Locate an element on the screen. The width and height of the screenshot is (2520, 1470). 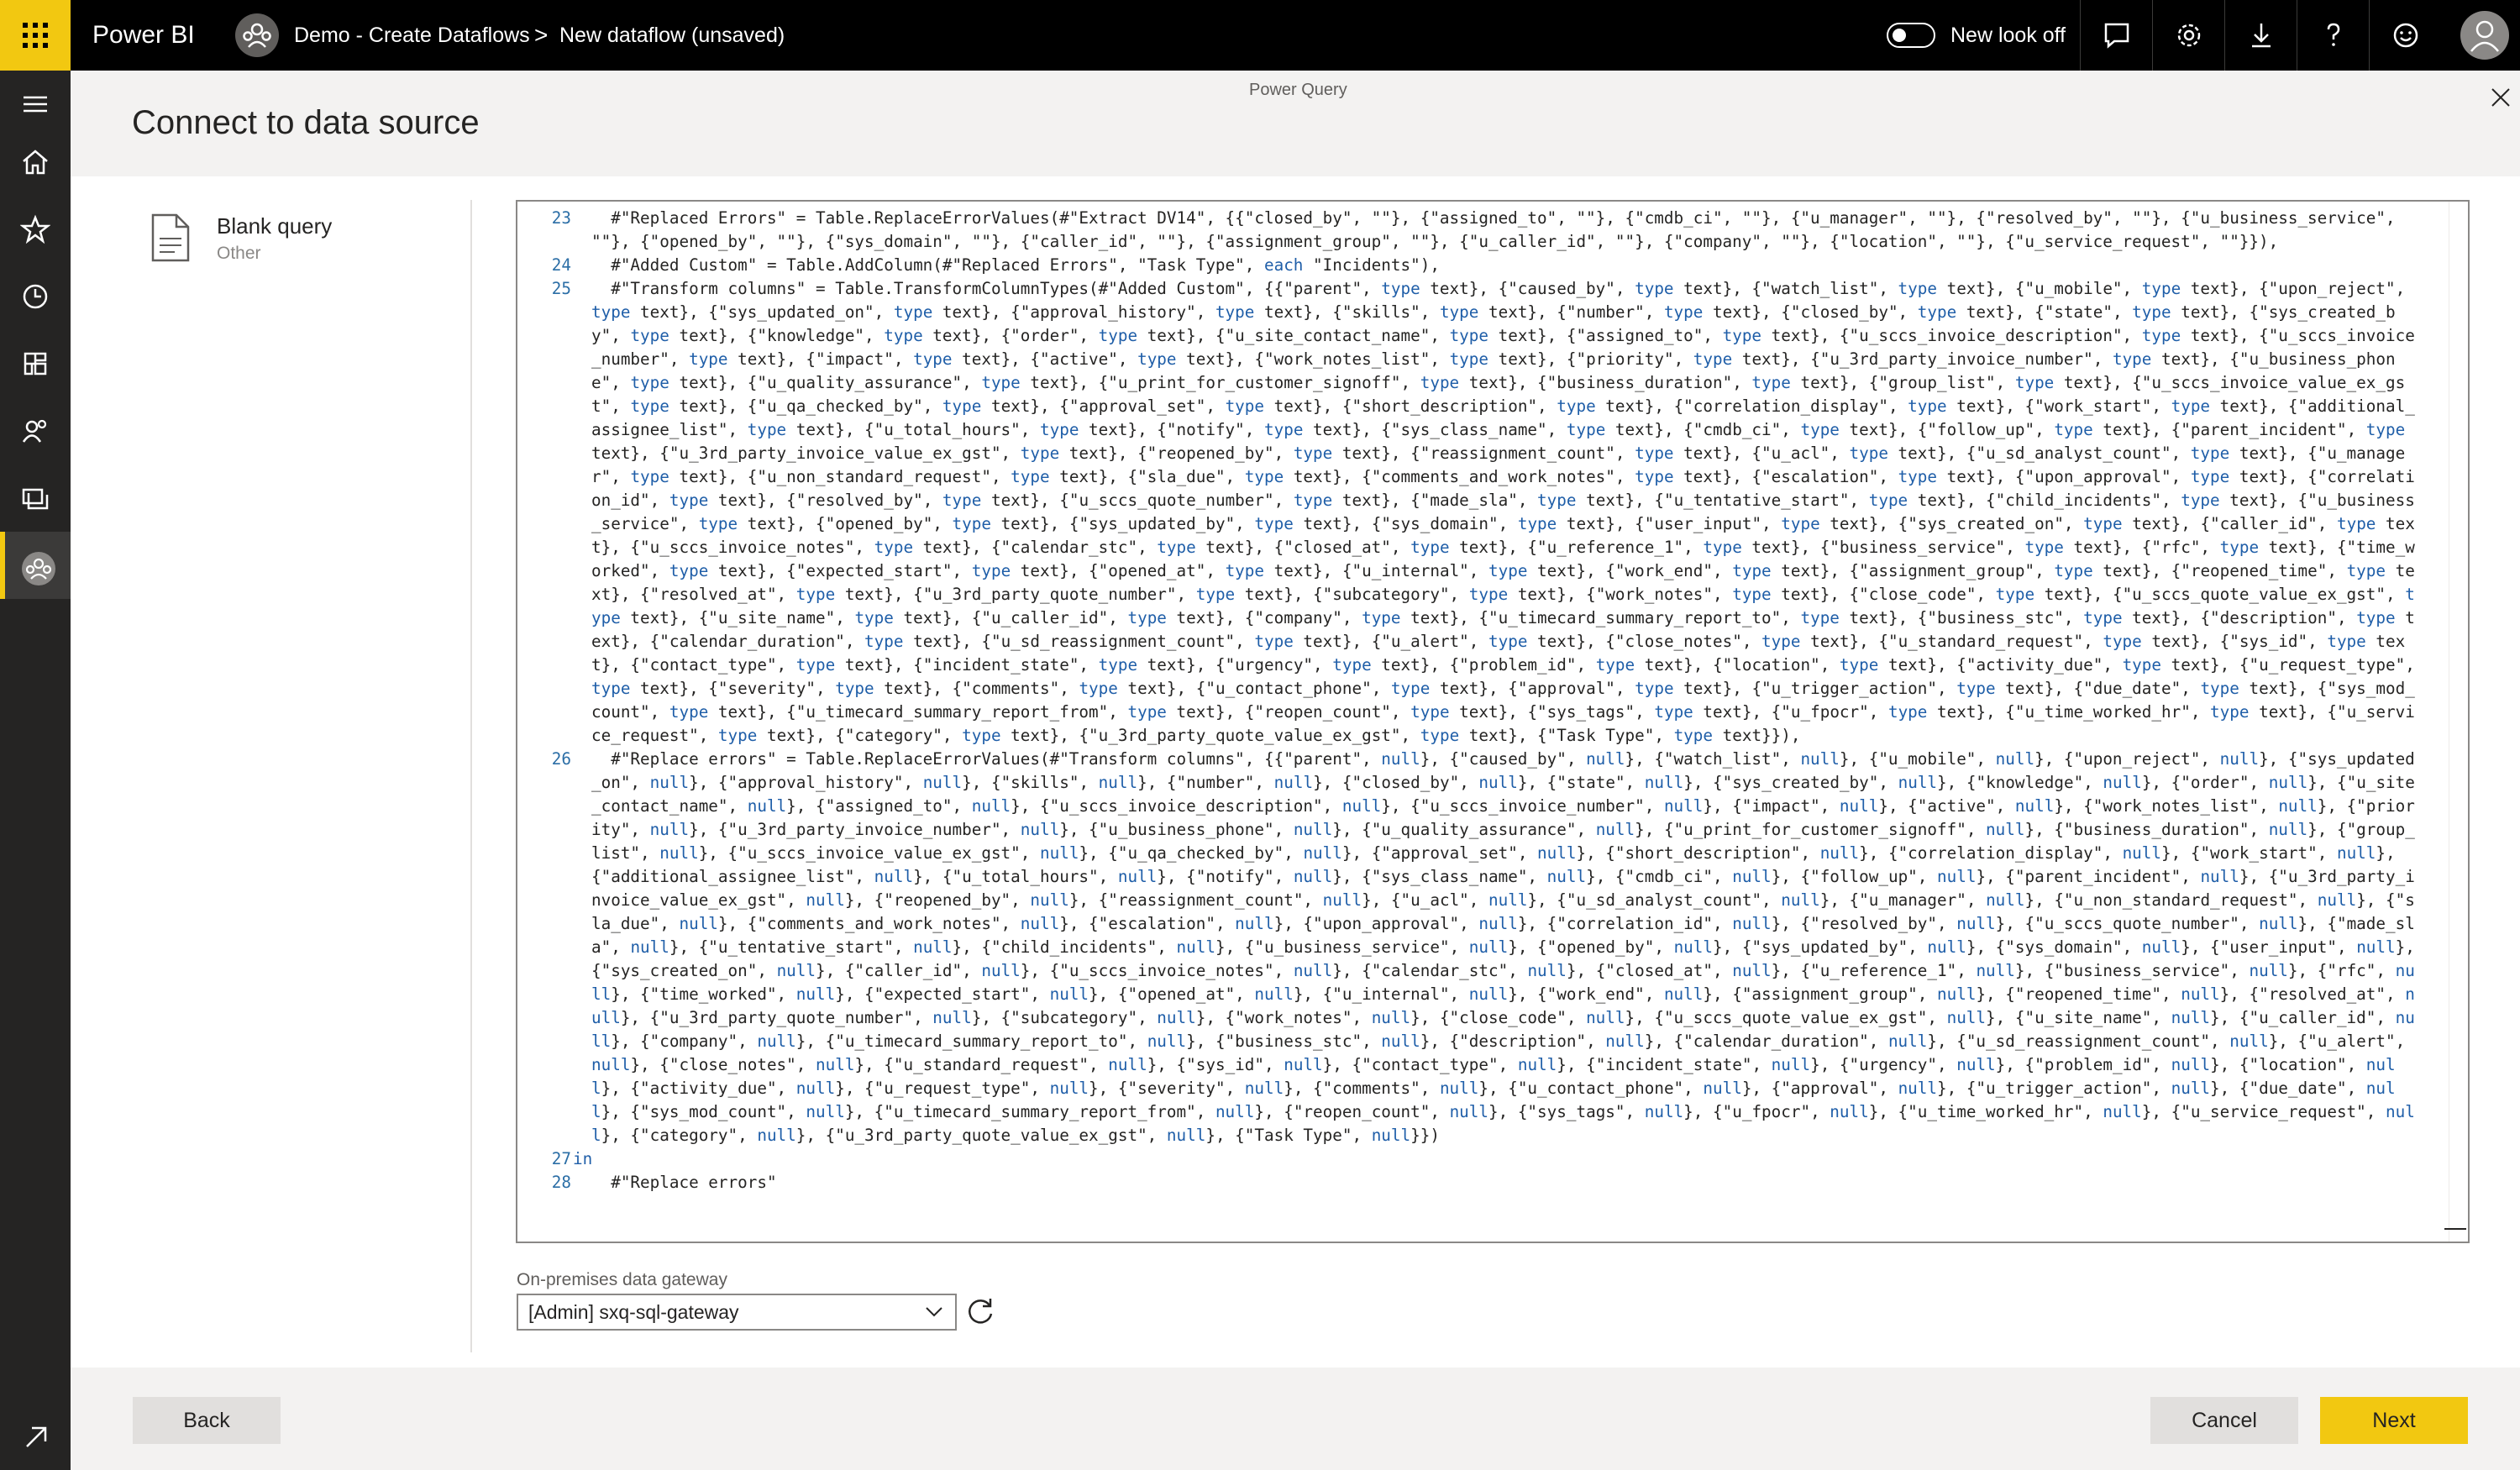
source-category: Other is located at coordinates (239, 253).